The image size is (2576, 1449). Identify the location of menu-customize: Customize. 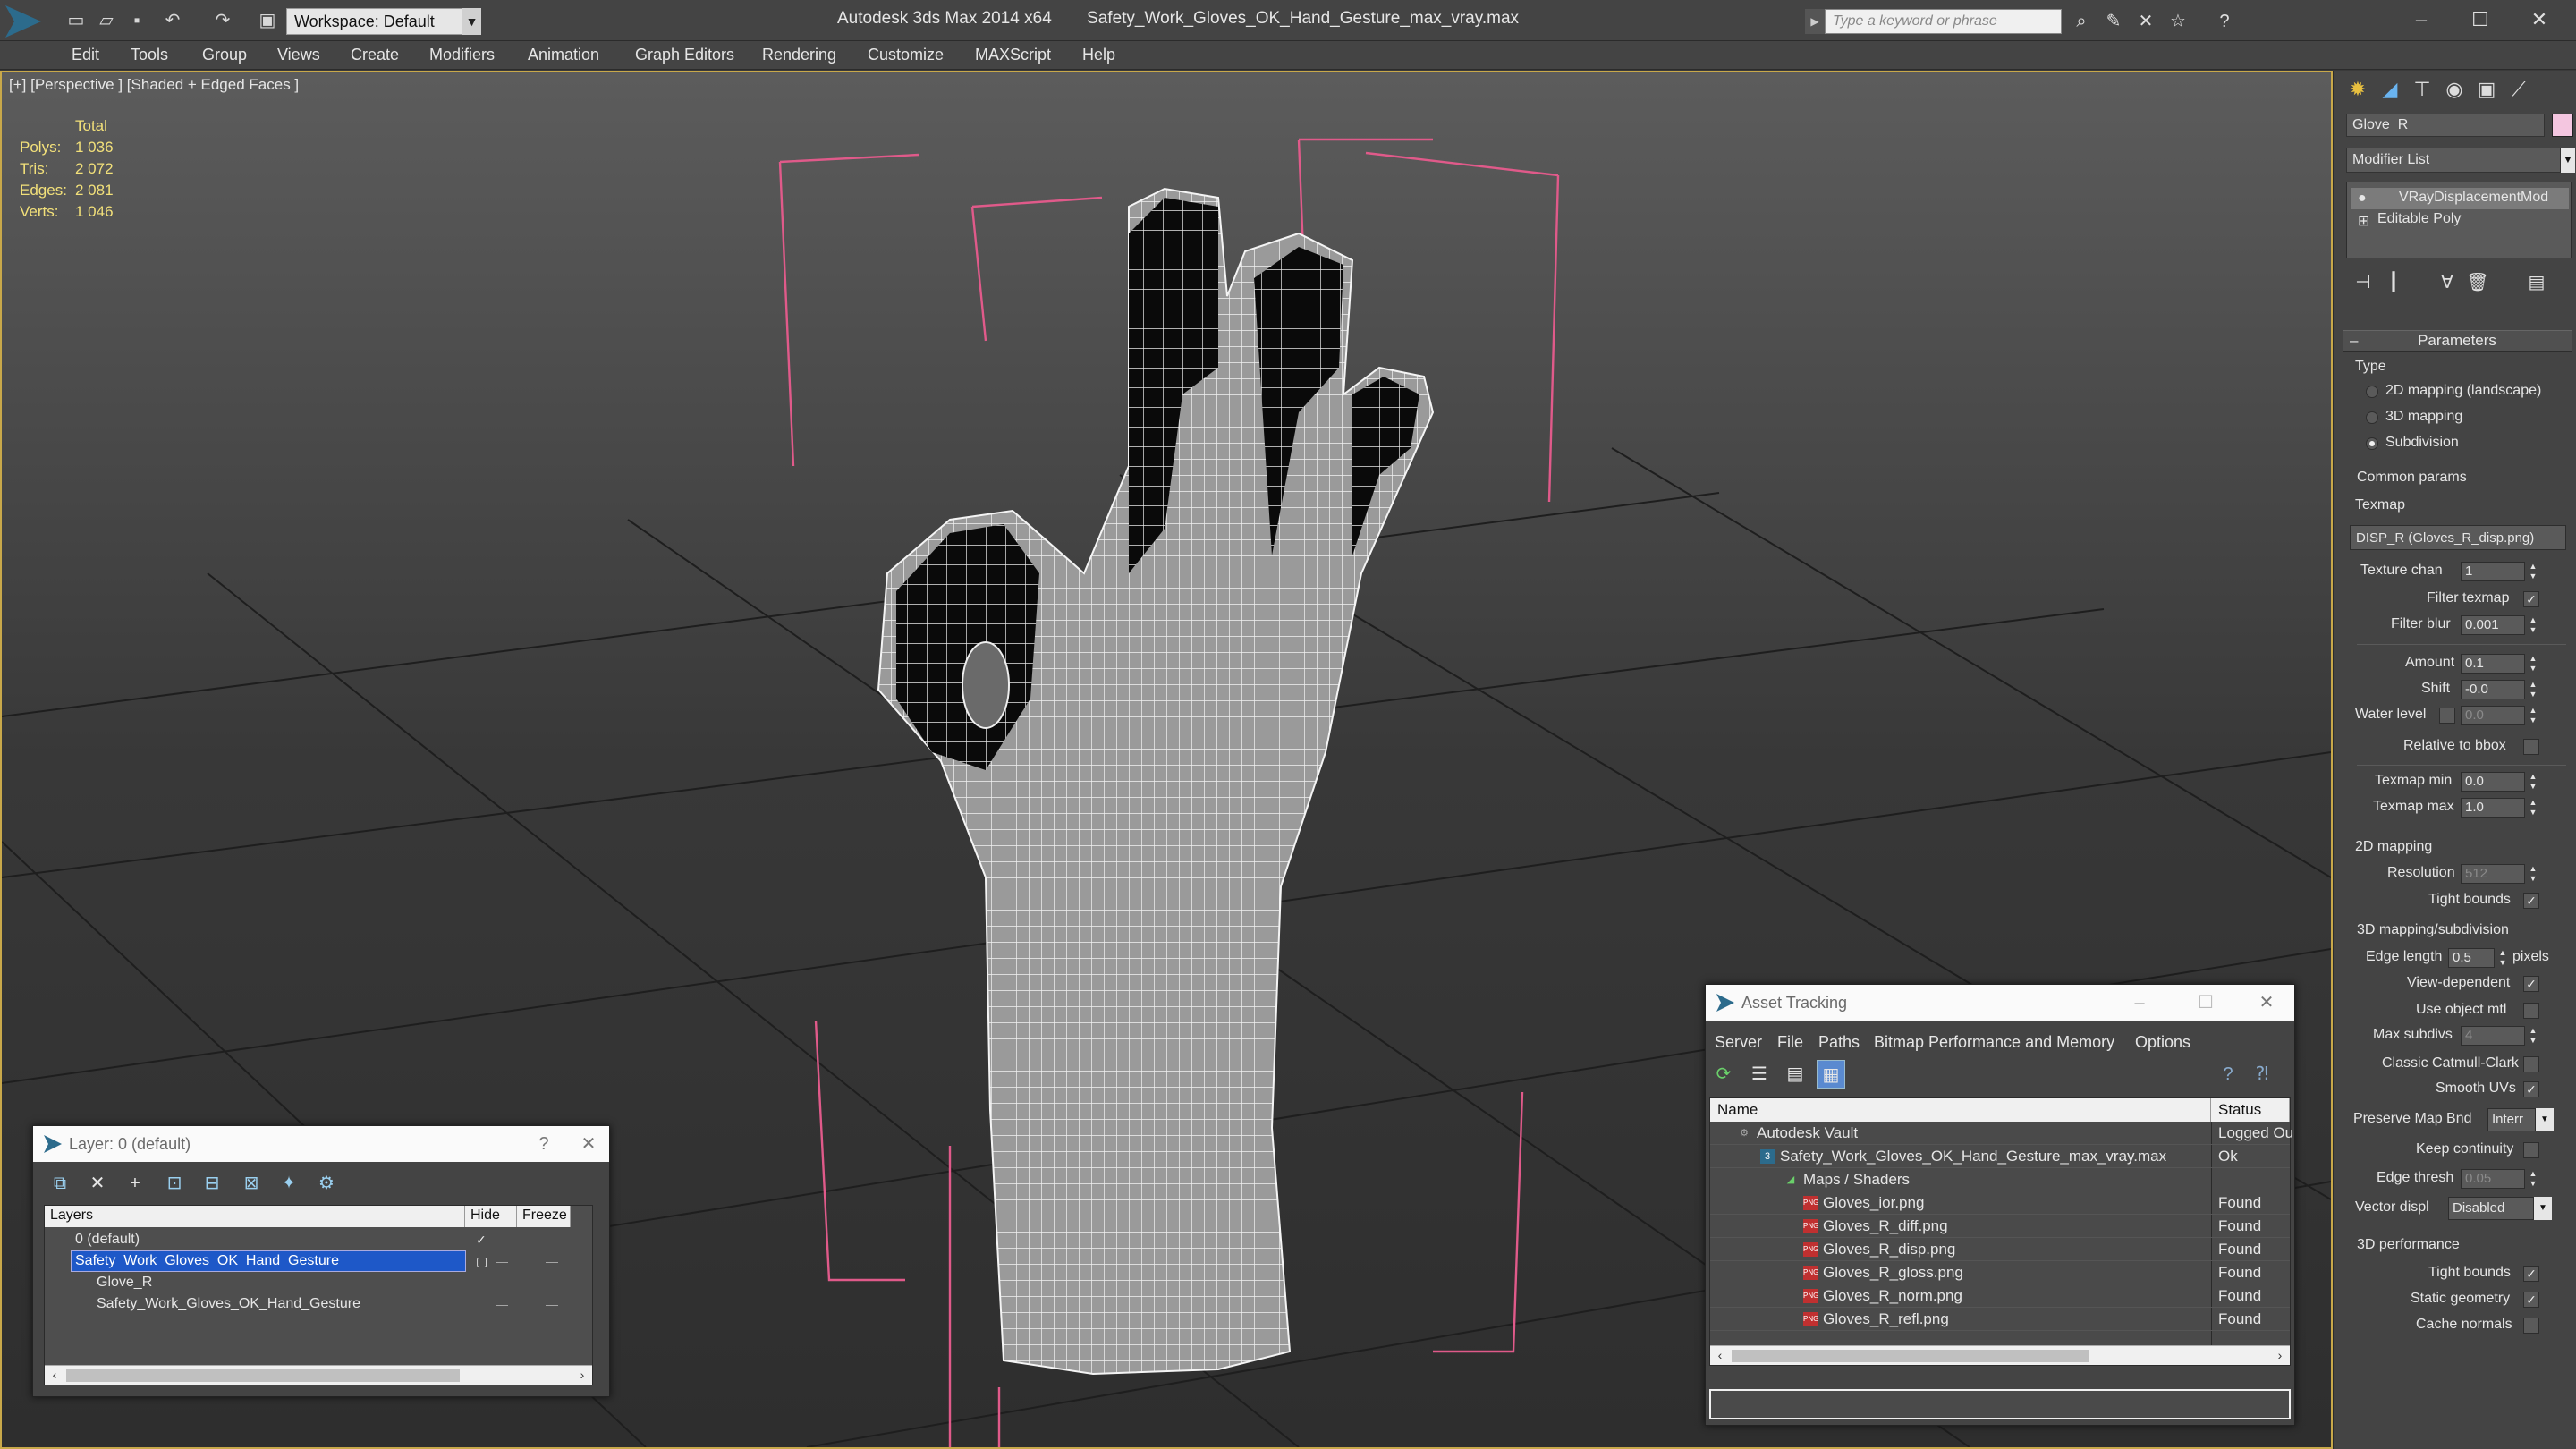
(906, 55).